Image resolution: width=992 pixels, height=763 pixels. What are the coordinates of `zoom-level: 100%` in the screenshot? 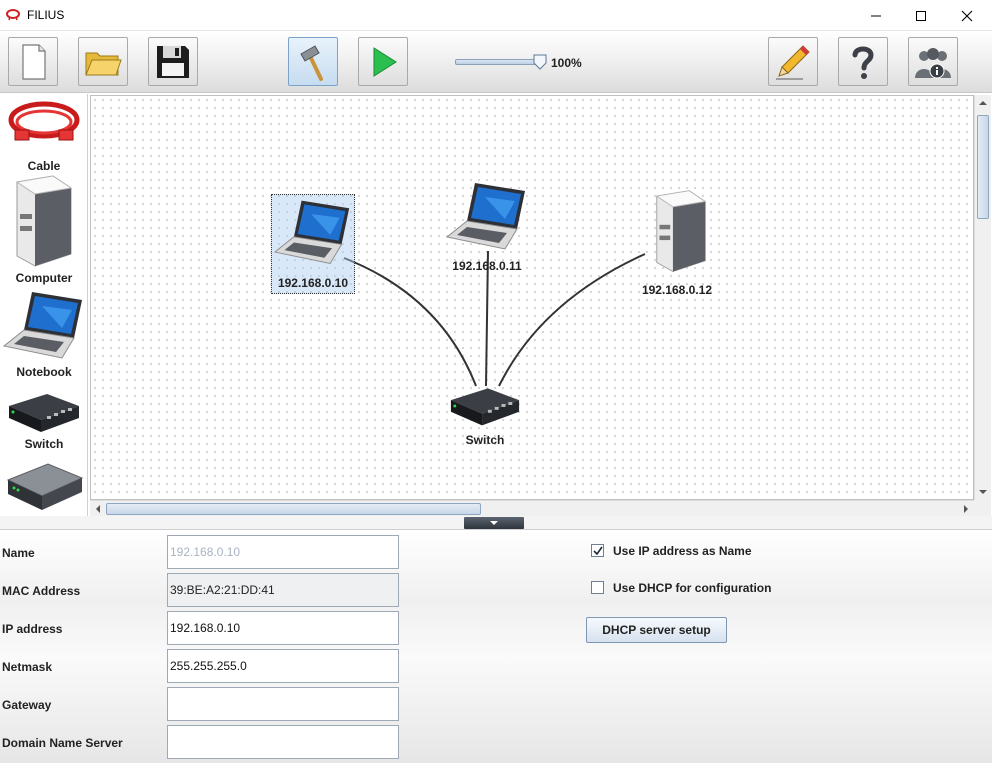 It's located at (566, 63).